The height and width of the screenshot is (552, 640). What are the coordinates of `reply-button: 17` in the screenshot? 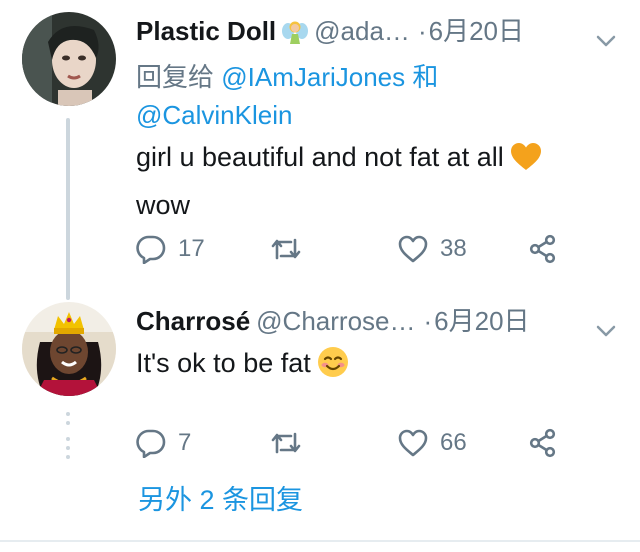 It's located at (170, 249).